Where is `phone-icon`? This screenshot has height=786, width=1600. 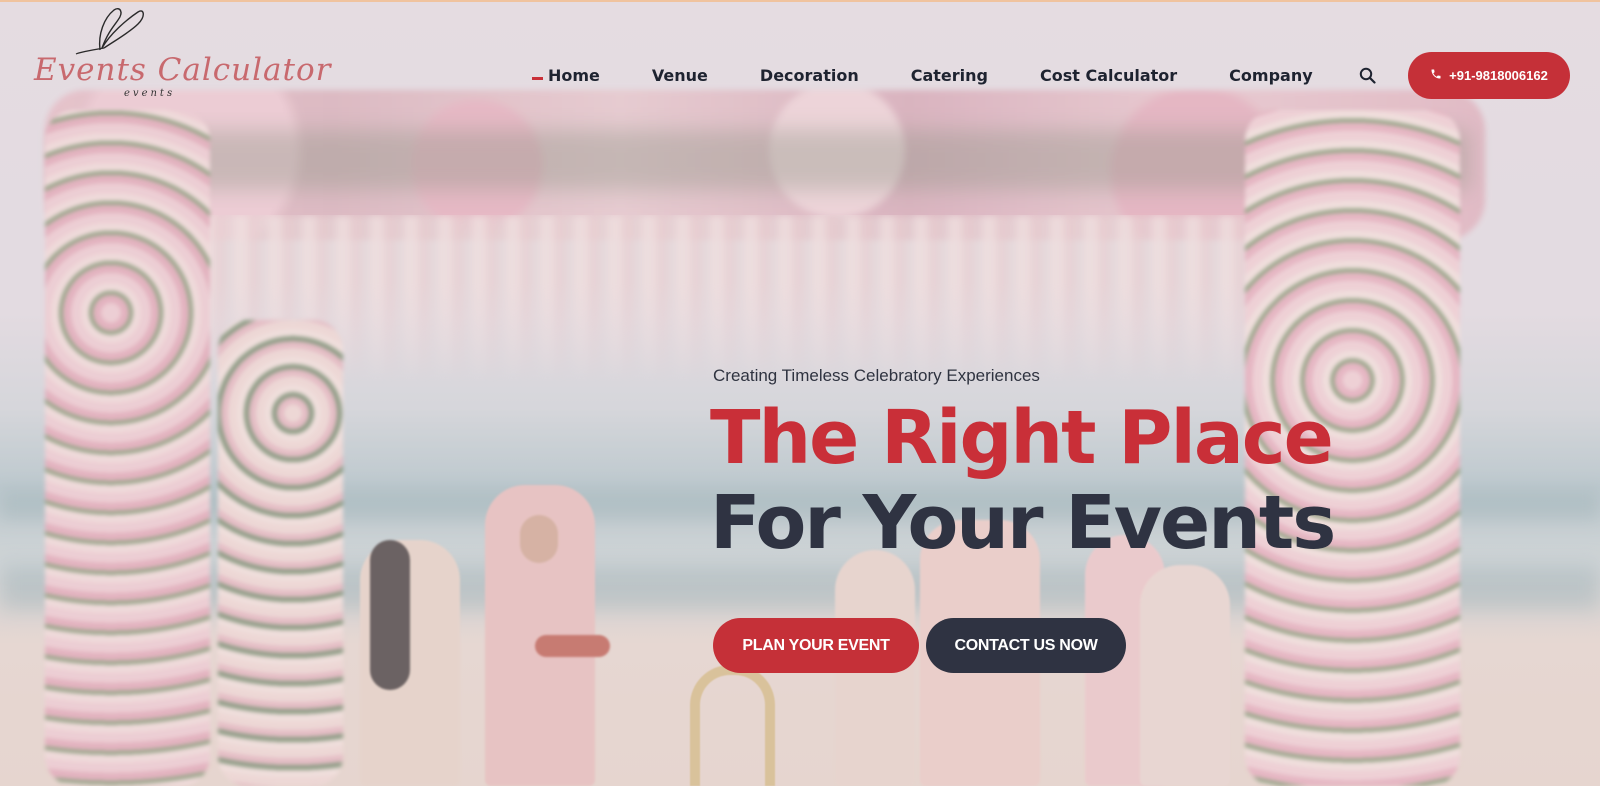
phone-icon is located at coordinates (1436, 75).